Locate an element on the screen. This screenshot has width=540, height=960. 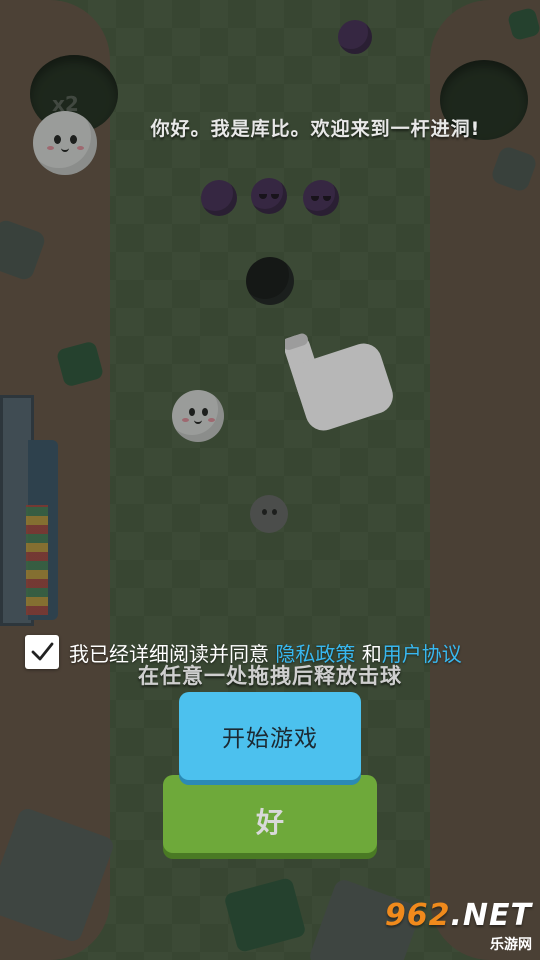
agreement-prefix: 我已经详细阅读并同意 is located at coordinates (172, 653).